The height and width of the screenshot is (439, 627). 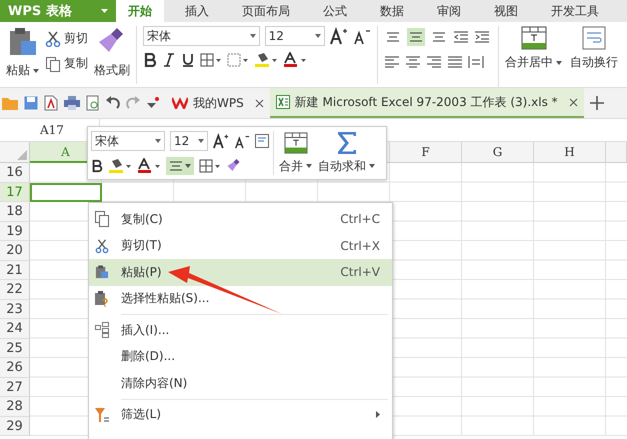 I want to click on document-tab-title: 新建 Microsoft Excel 97-2003 工作表 (3).xls *, so click(x=426, y=102).